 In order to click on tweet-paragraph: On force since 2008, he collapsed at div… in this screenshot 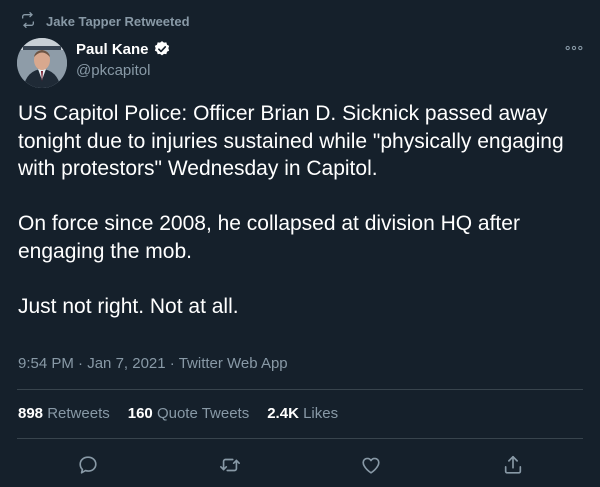, I will do `click(269, 237)`.